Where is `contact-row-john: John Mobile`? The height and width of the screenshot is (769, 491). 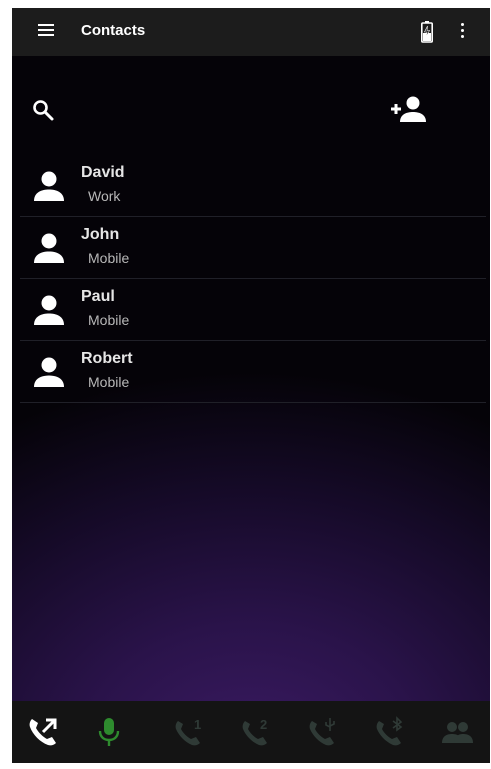
contact-row-john: John Mobile is located at coordinates (253, 248).